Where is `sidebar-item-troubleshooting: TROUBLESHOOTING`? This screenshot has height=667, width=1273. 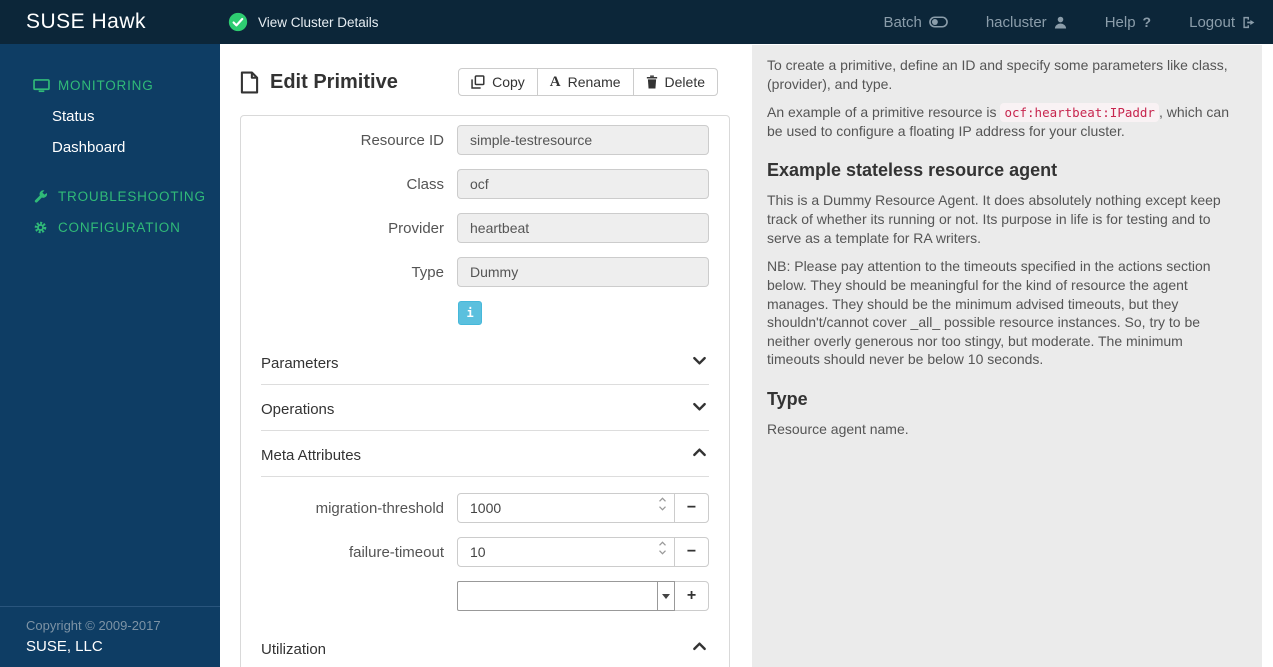 sidebar-item-troubleshooting: TROUBLESHOOTING is located at coordinates (110, 196).